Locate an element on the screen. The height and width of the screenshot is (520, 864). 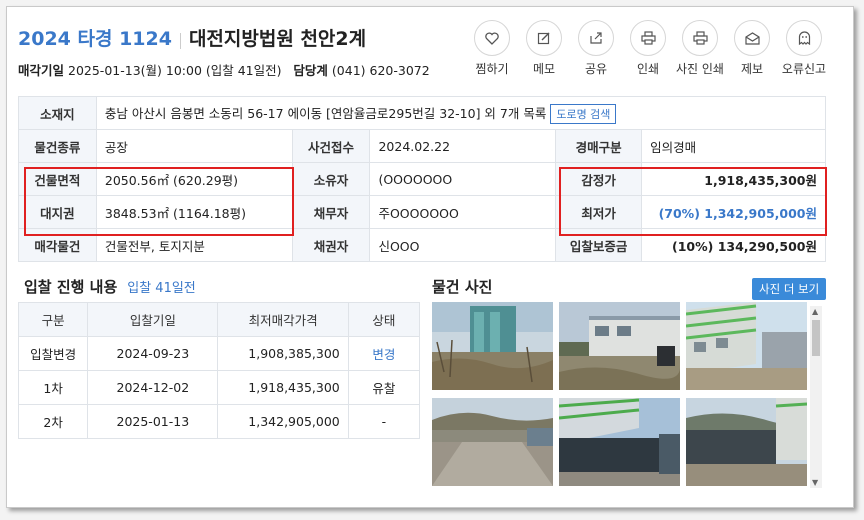
print-icon is located at coordinates (648, 38).